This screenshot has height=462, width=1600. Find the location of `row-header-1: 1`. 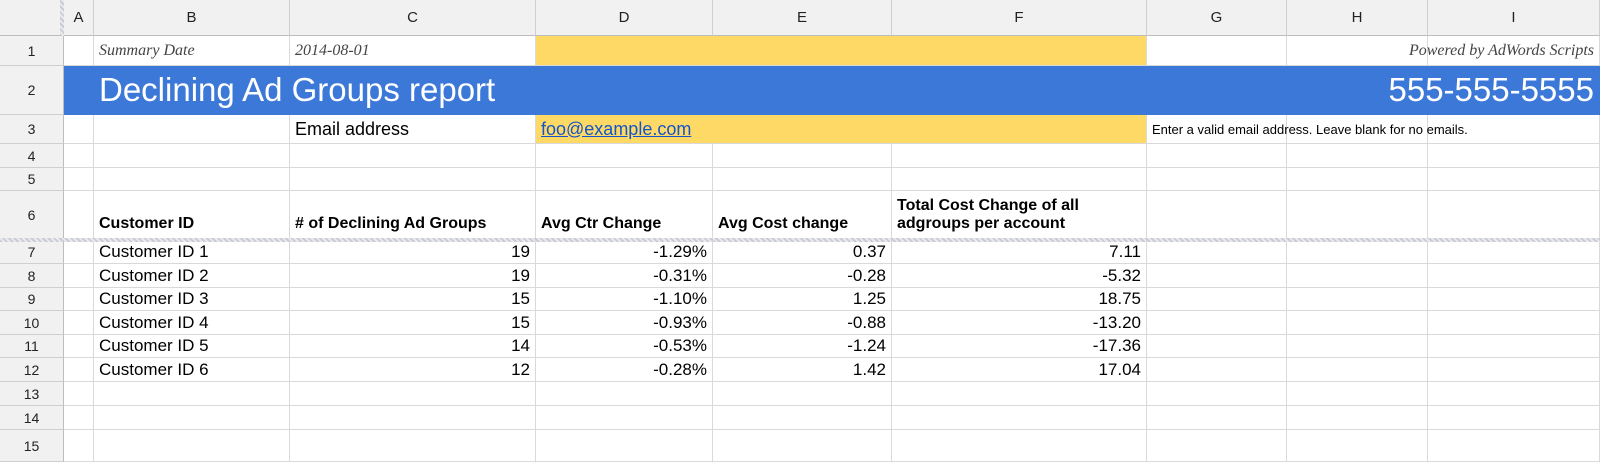

row-header-1: 1 is located at coordinates (32, 51).